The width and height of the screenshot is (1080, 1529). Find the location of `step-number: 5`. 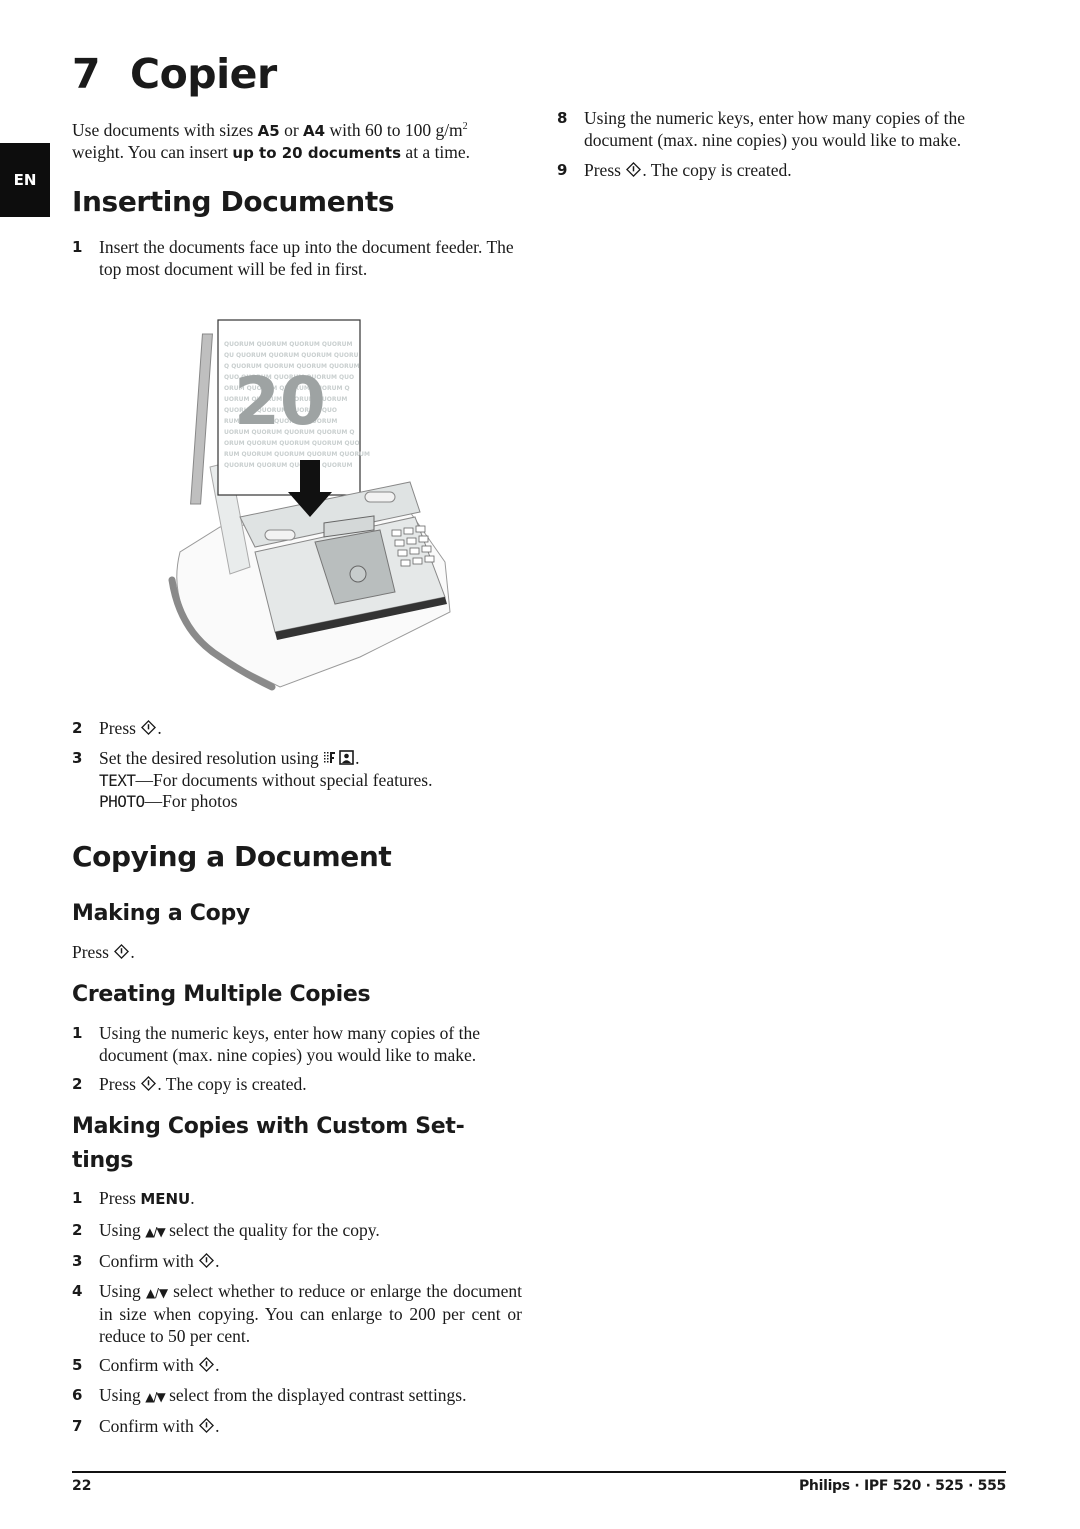

step-number: 5 is located at coordinates (77, 1365).